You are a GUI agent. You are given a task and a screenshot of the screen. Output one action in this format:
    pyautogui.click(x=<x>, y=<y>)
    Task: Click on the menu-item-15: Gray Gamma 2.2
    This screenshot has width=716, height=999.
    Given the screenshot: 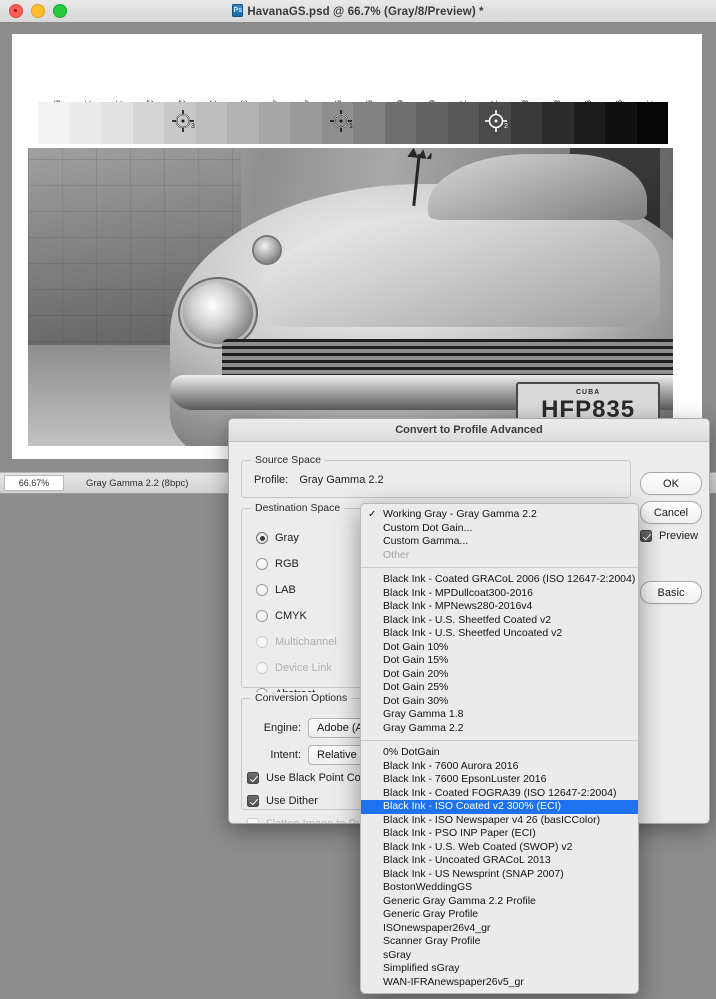 What is the action you would take?
    pyautogui.click(x=499, y=729)
    